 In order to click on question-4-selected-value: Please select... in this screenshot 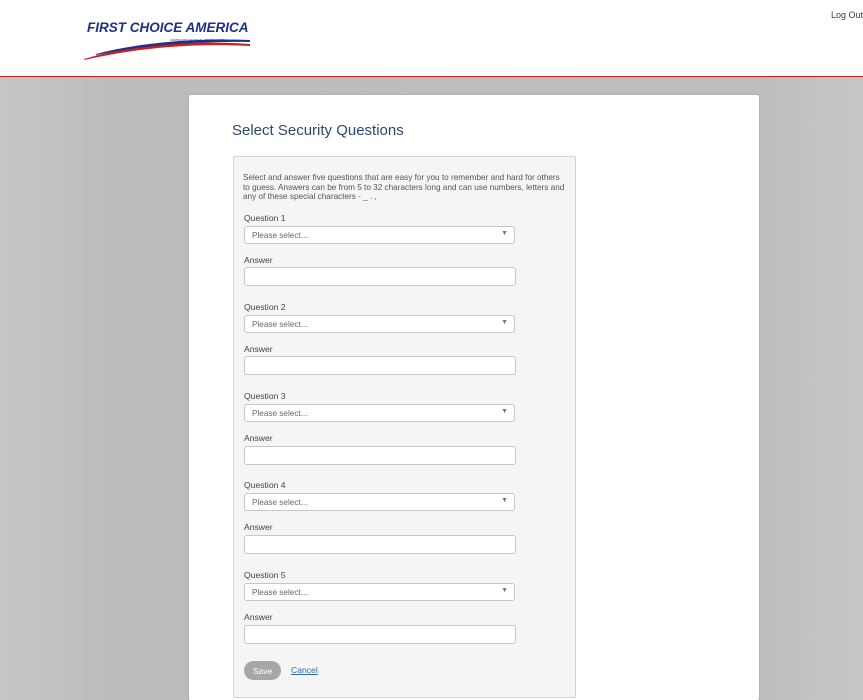, I will do `click(280, 502)`.